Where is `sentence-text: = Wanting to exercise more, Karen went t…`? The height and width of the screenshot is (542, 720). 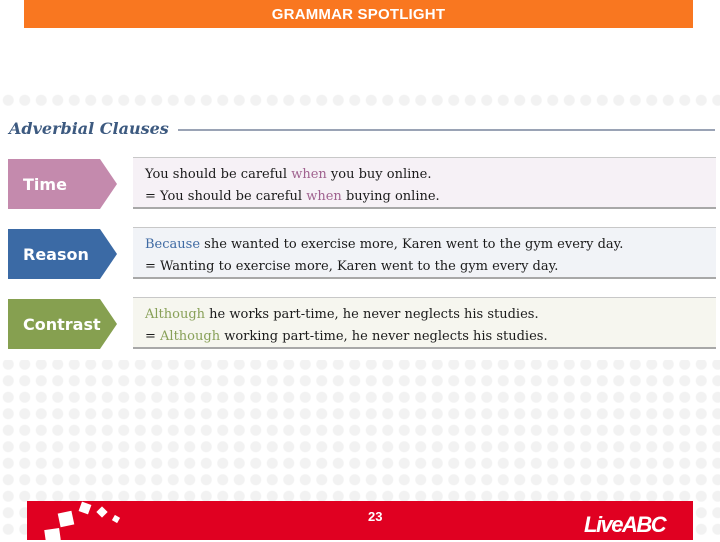
sentence-text: = Wanting to exercise more, Karen went t… is located at coordinates (352, 266).